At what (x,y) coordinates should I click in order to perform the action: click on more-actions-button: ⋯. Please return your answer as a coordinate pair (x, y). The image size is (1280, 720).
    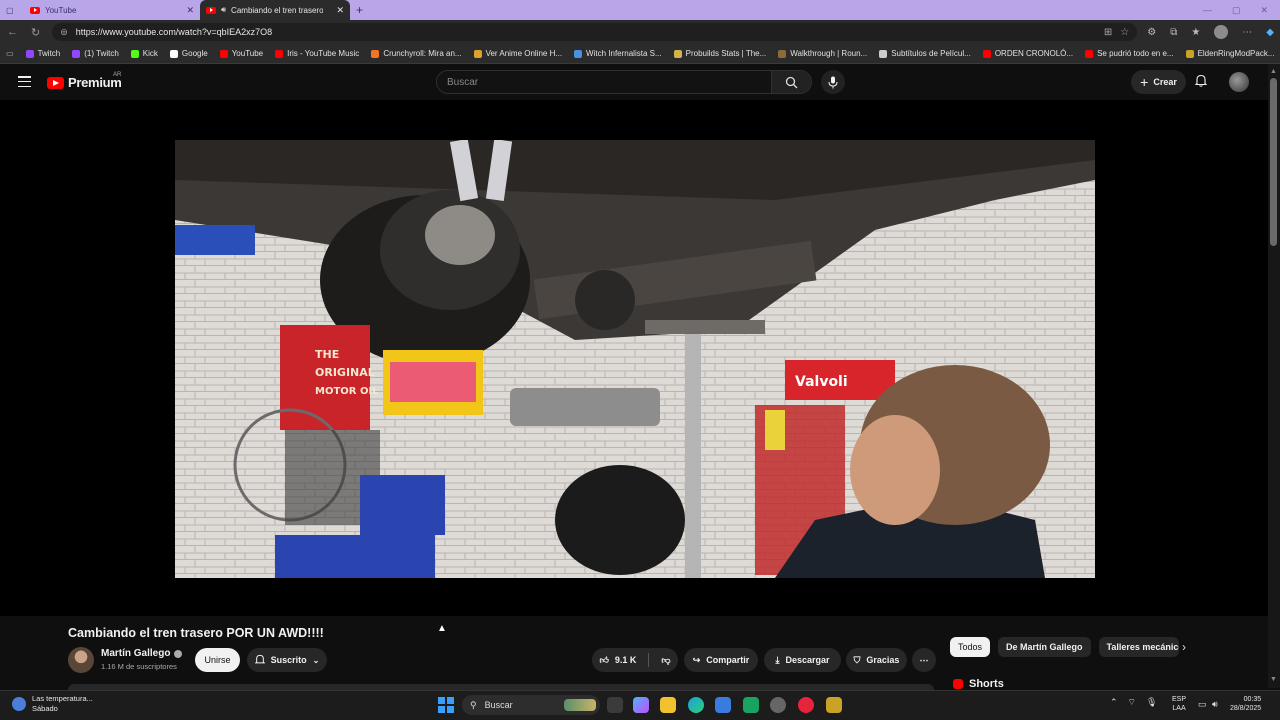
    Looking at the image, I should click on (924, 660).